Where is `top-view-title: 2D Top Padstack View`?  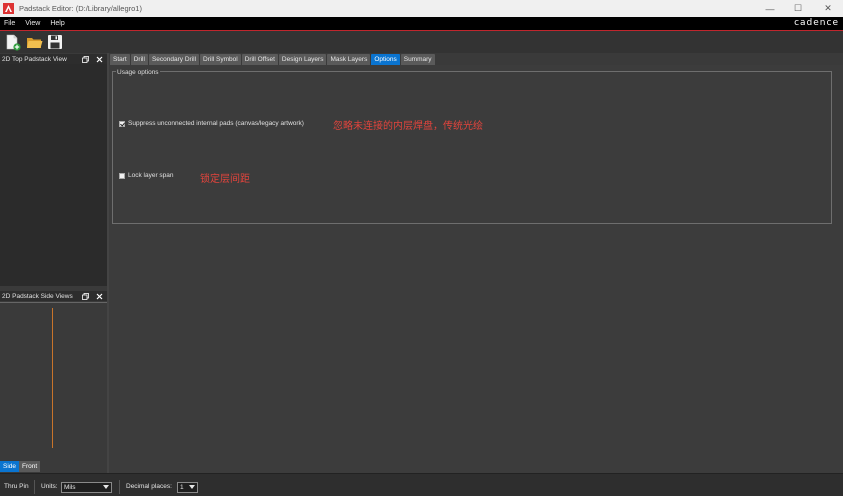 top-view-title: 2D Top Padstack View is located at coordinates (34, 59).